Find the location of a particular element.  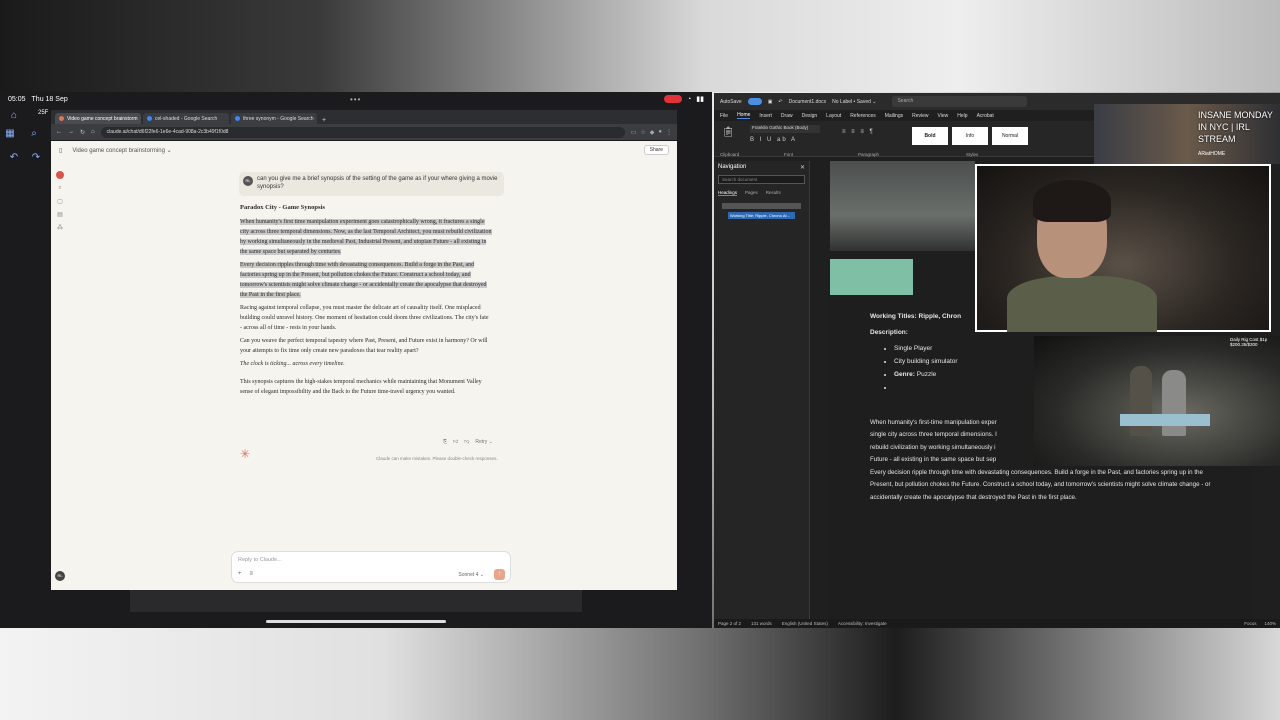

tab-view: View is located at coordinates (943, 116).